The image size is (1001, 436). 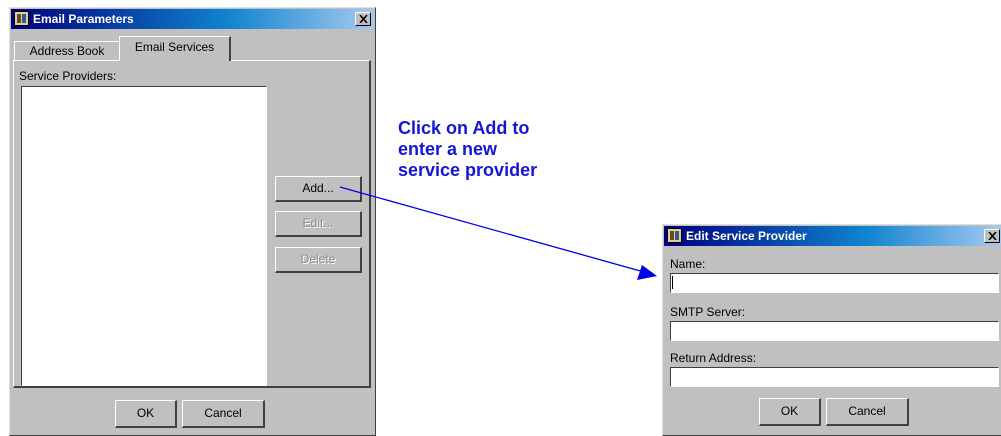 What do you see at coordinates (832, 236) in the screenshot?
I see `title-bar: Edit Service Provider` at bounding box center [832, 236].